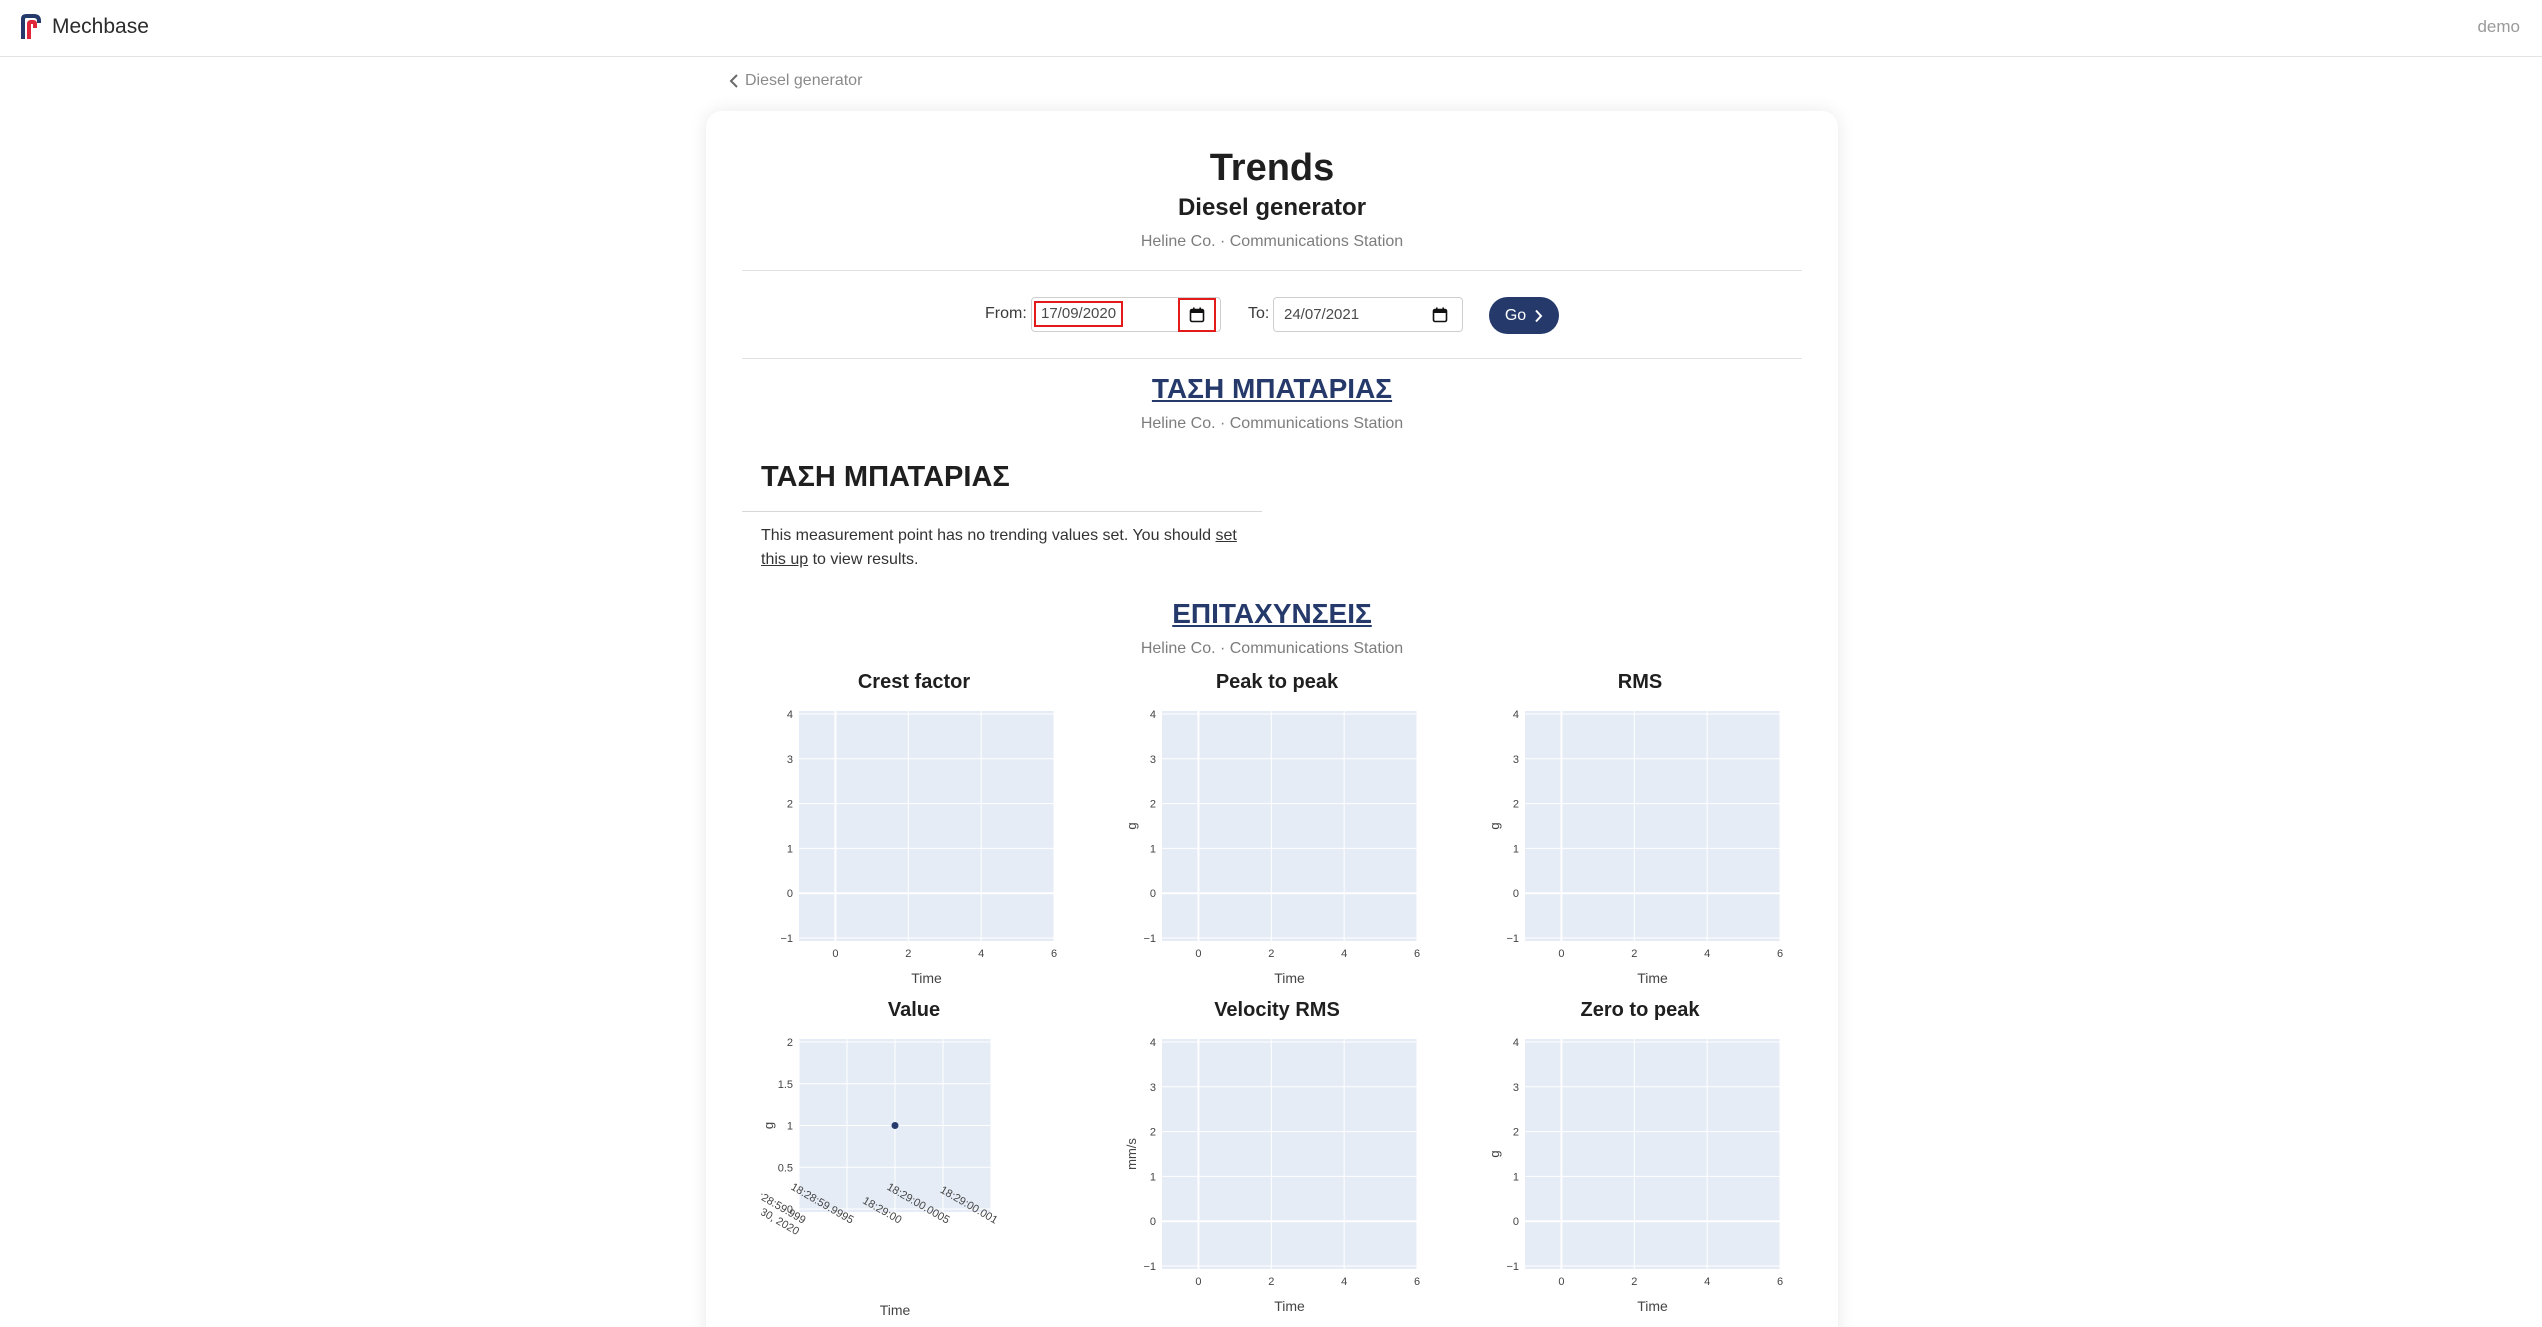  What do you see at coordinates (1272, 315) in the screenshot?
I see `date-range-form: From: 17/09/2020 To: 24/07/2021 Go` at bounding box center [1272, 315].